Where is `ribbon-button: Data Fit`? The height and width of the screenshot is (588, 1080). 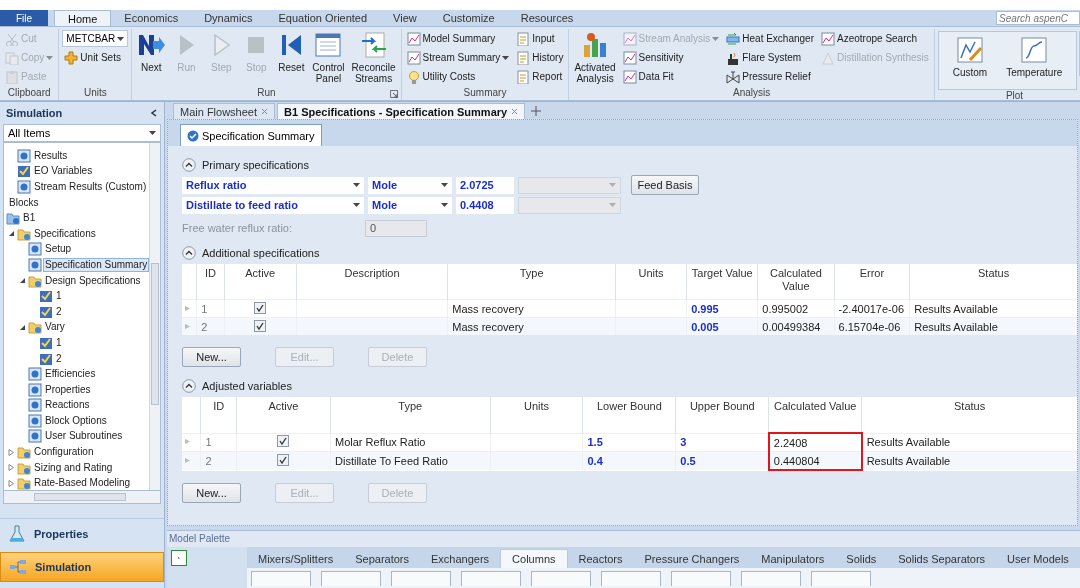 ribbon-button: Data Fit is located at coordinates (671, 76).